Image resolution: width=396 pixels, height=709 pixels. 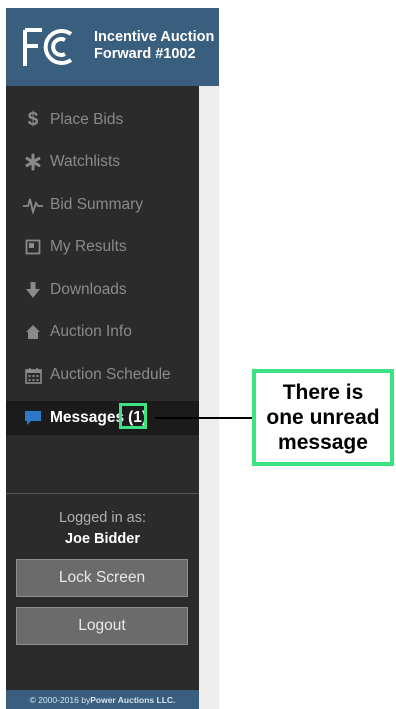 I want to click on nav-item-bid-summary: Bid Summary, so click(x=102, y=205).